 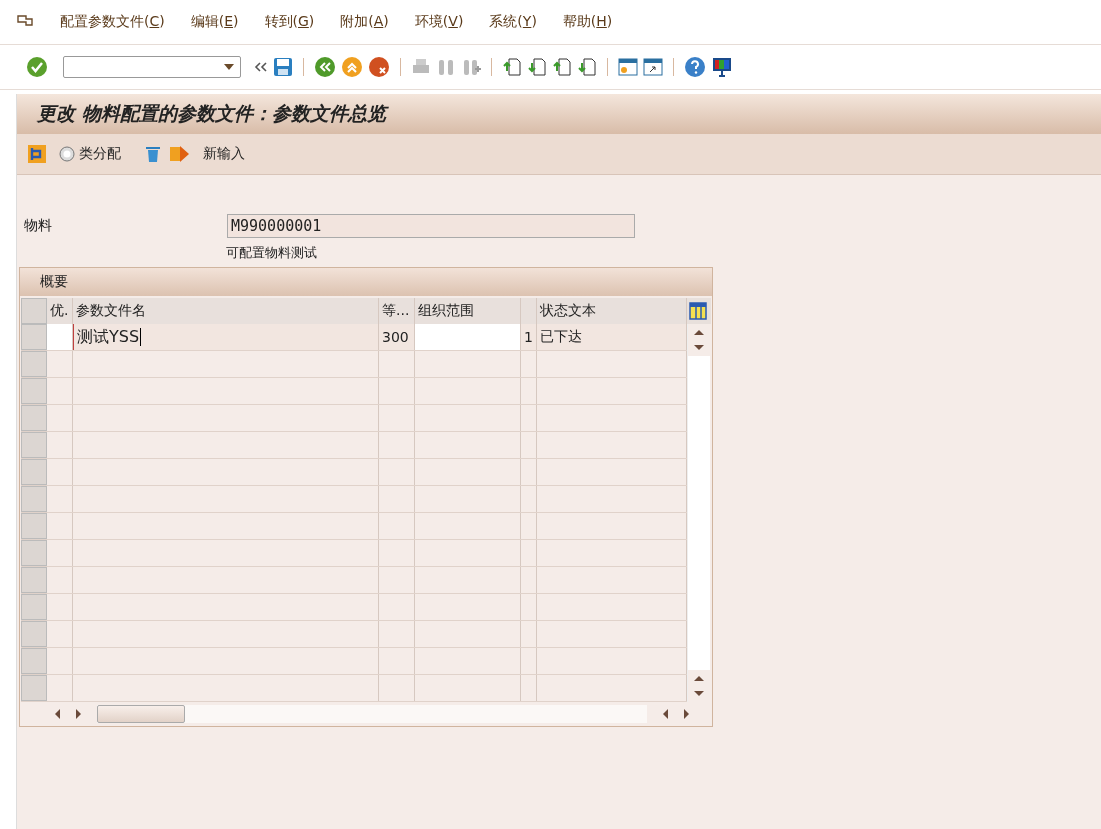 What do you see at coordinates (325, 67) in the screenshot?
I see `back-icon` at bounding box center [325, 67].